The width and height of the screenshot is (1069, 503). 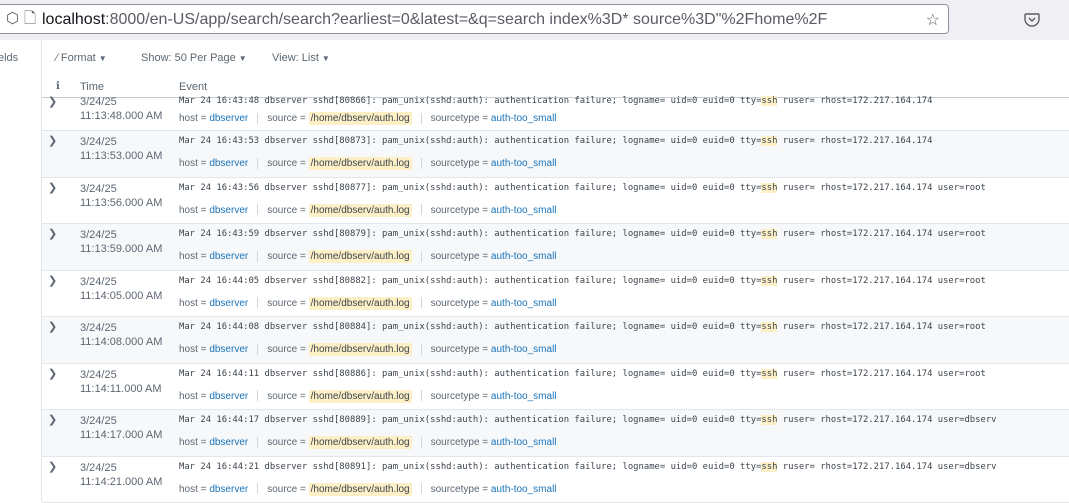 I want to click on sourcetype-field-key: sourcetype =, so click(x=460, y=163).